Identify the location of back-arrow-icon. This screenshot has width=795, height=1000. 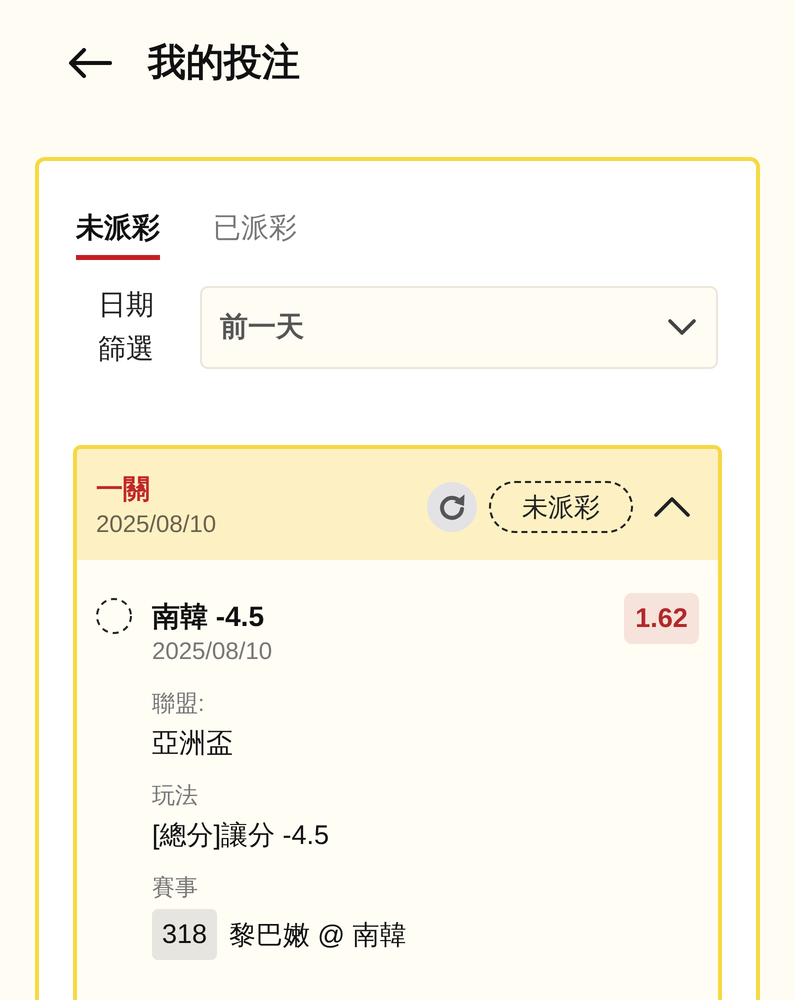
(90, 63).